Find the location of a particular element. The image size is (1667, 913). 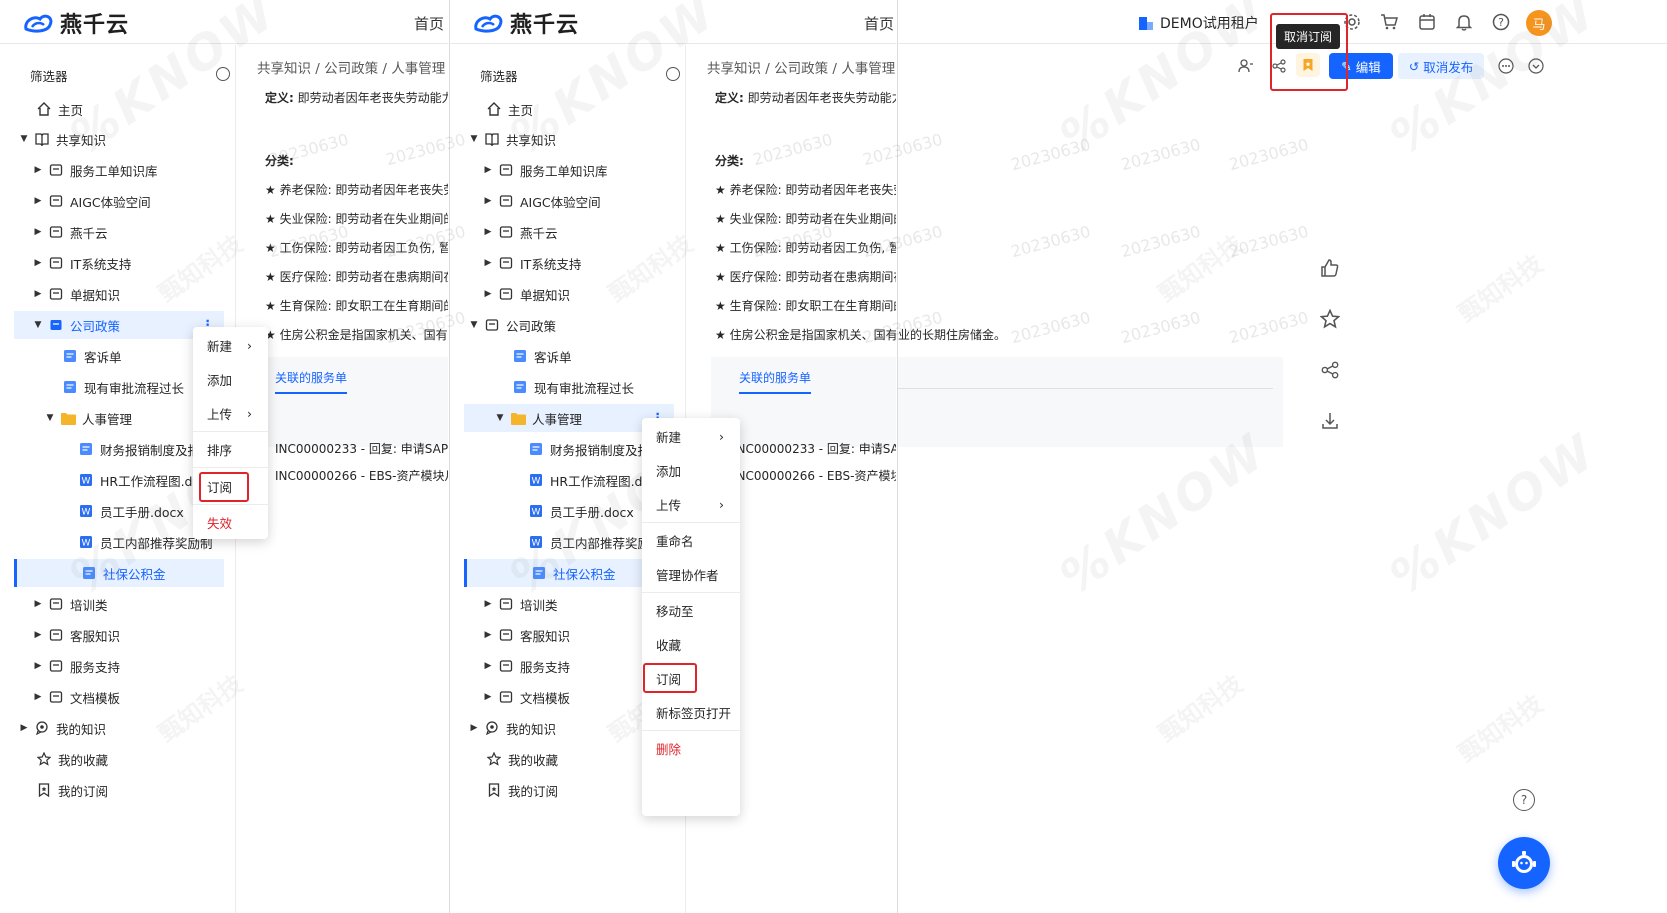

menu-move: 移动至 is located at coordinates (691, 610).